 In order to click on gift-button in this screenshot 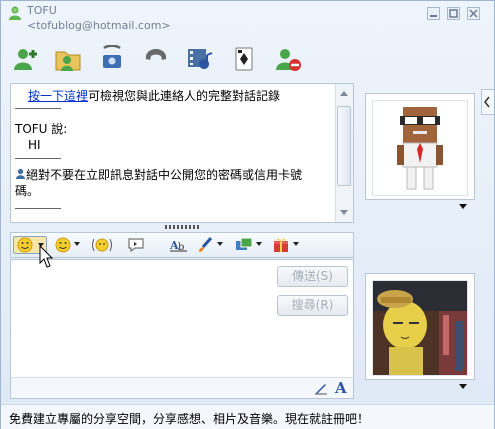, I will do `click(287, 245)`.